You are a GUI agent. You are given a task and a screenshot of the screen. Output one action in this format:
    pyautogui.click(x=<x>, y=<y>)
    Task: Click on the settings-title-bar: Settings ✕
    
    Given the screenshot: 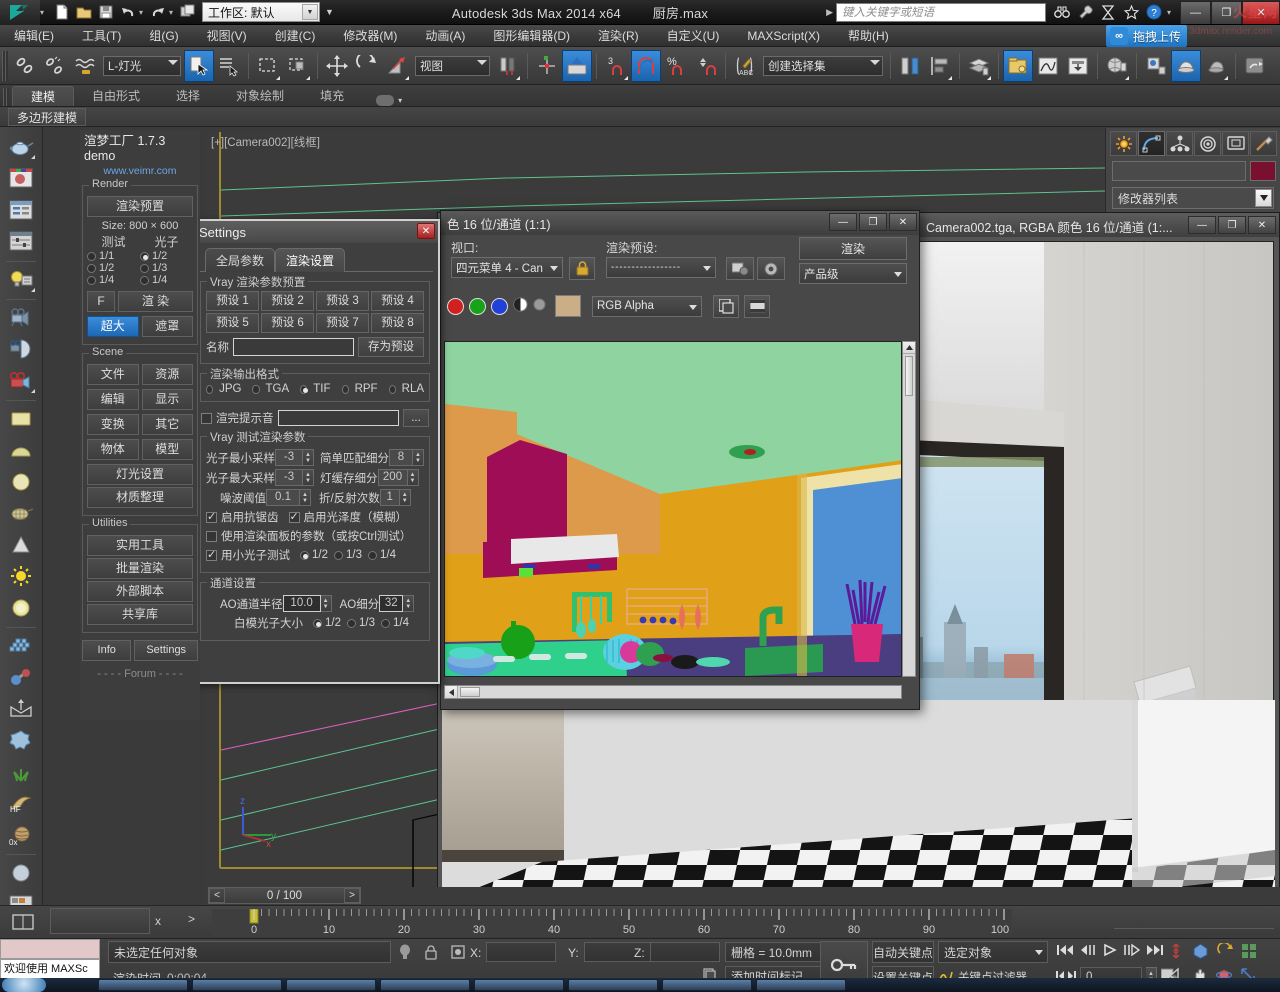 What is the action you would take?
    pyautogui.click(x=315, y=232)
    